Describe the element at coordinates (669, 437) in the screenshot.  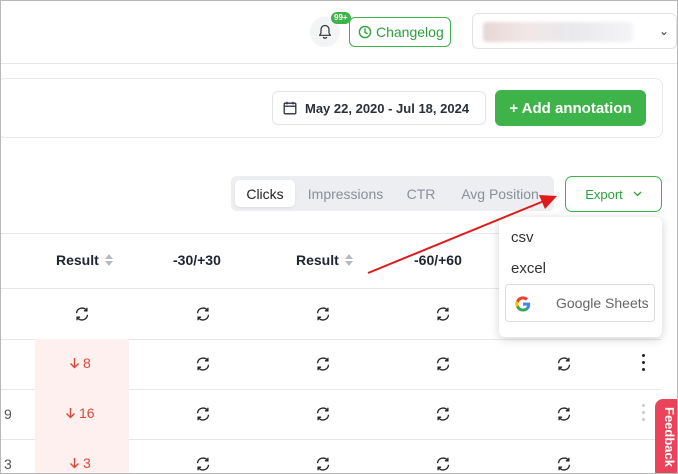
I see `feedback-label: Feedback` at that location.